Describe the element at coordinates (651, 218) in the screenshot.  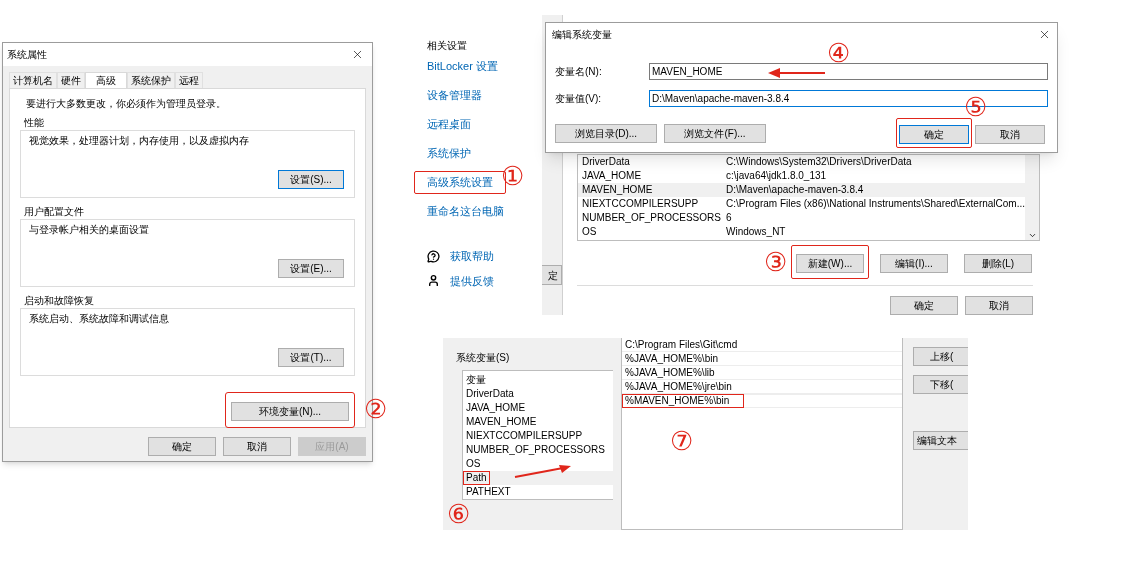
I see `variable-name: NUMBER_OF_PROCESSORS` at that location.